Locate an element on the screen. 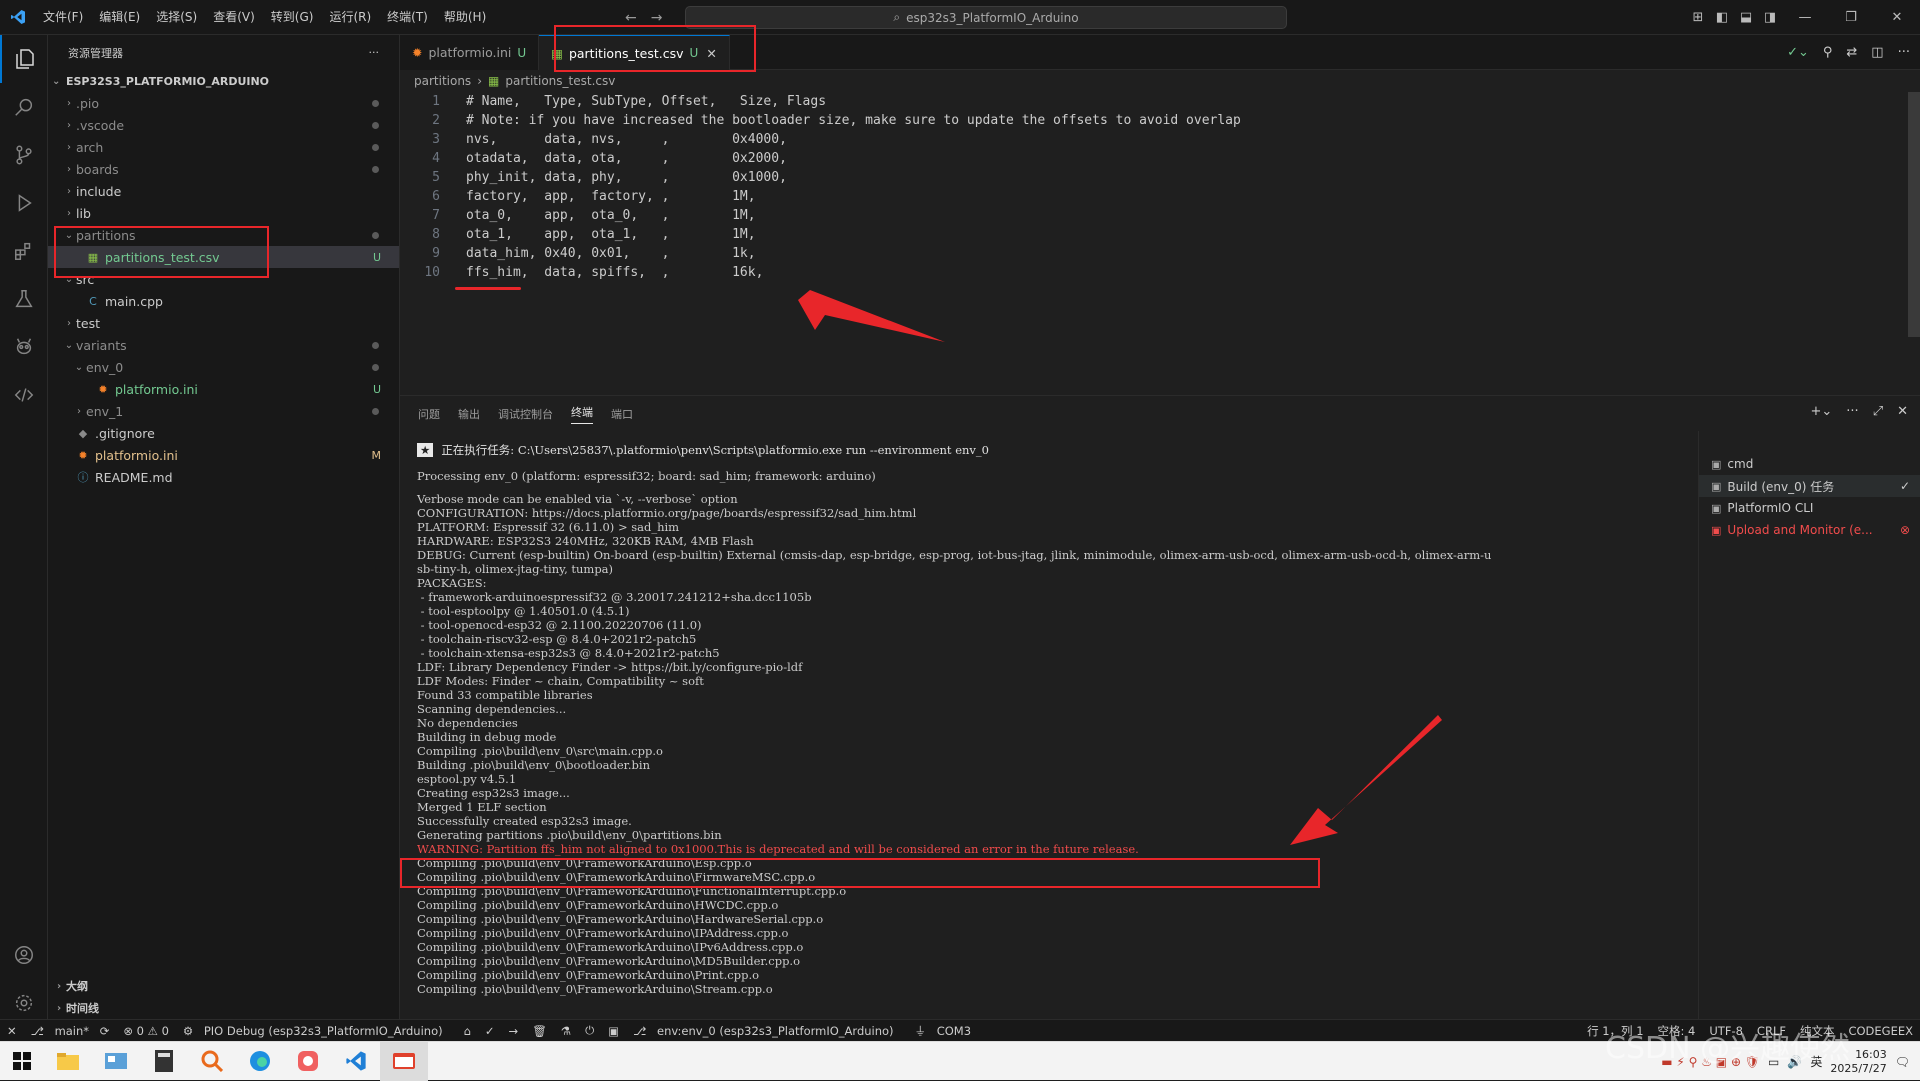  calculator-icon is located at coordinates (164, 1061).